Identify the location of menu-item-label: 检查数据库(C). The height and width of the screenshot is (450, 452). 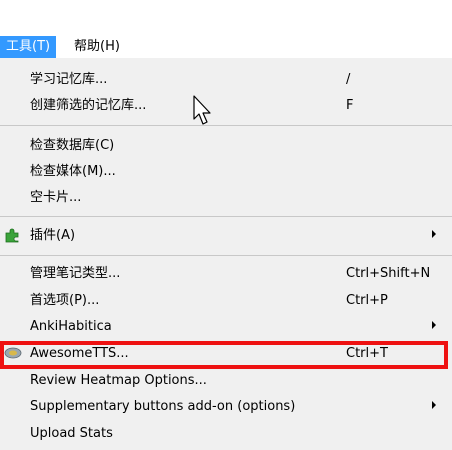
(72, 145).